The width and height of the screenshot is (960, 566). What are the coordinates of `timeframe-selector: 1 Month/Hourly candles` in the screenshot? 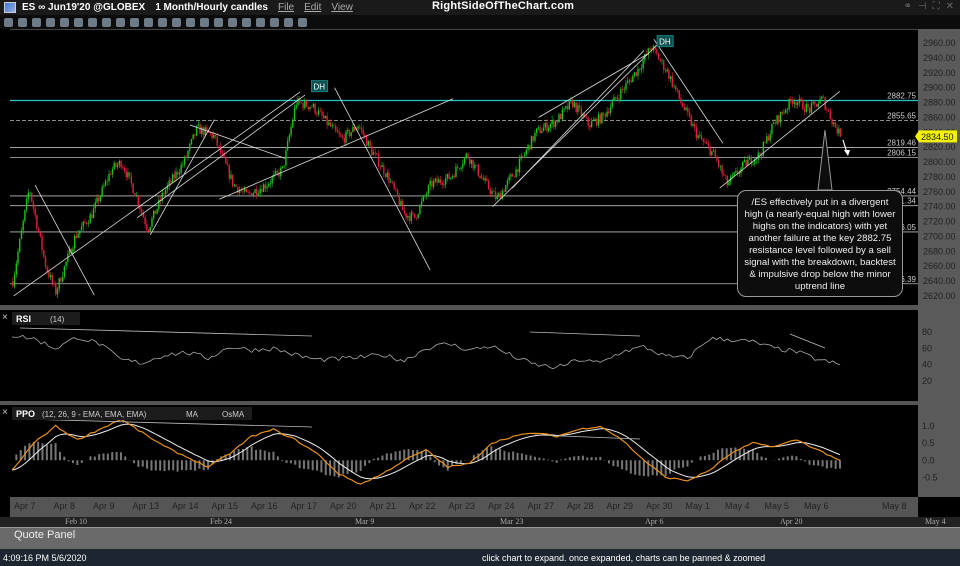 It's located at (211, 7).